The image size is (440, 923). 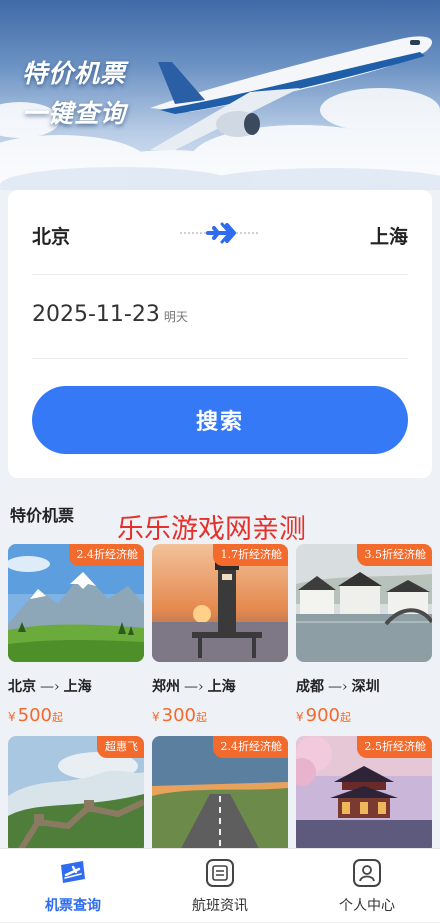 What do you see at coordinates (74, 113) in the screenshot?
I see `banner-title-line2: 一键查询` at bounding box center [74, 113].